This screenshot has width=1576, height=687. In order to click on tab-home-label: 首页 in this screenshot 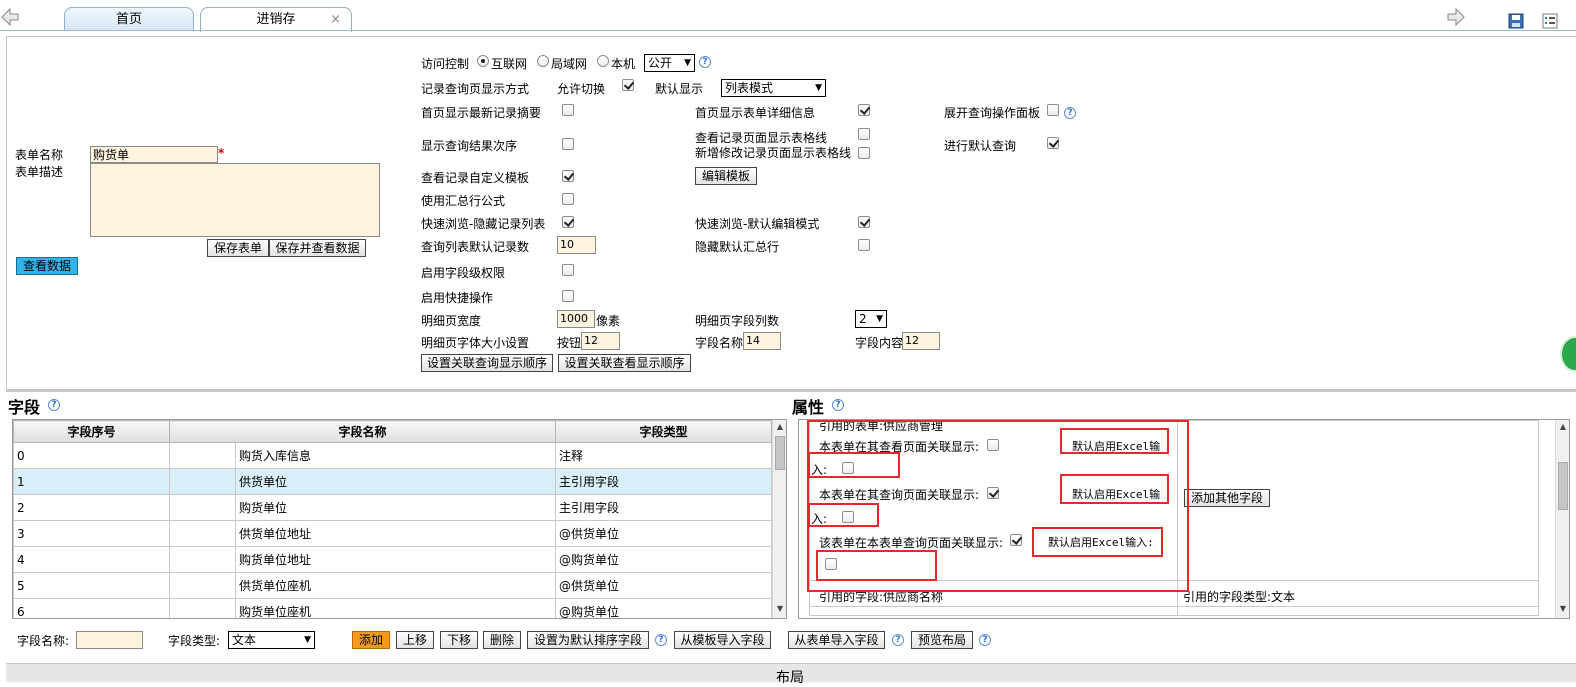, I will do `click(128, 19)`.